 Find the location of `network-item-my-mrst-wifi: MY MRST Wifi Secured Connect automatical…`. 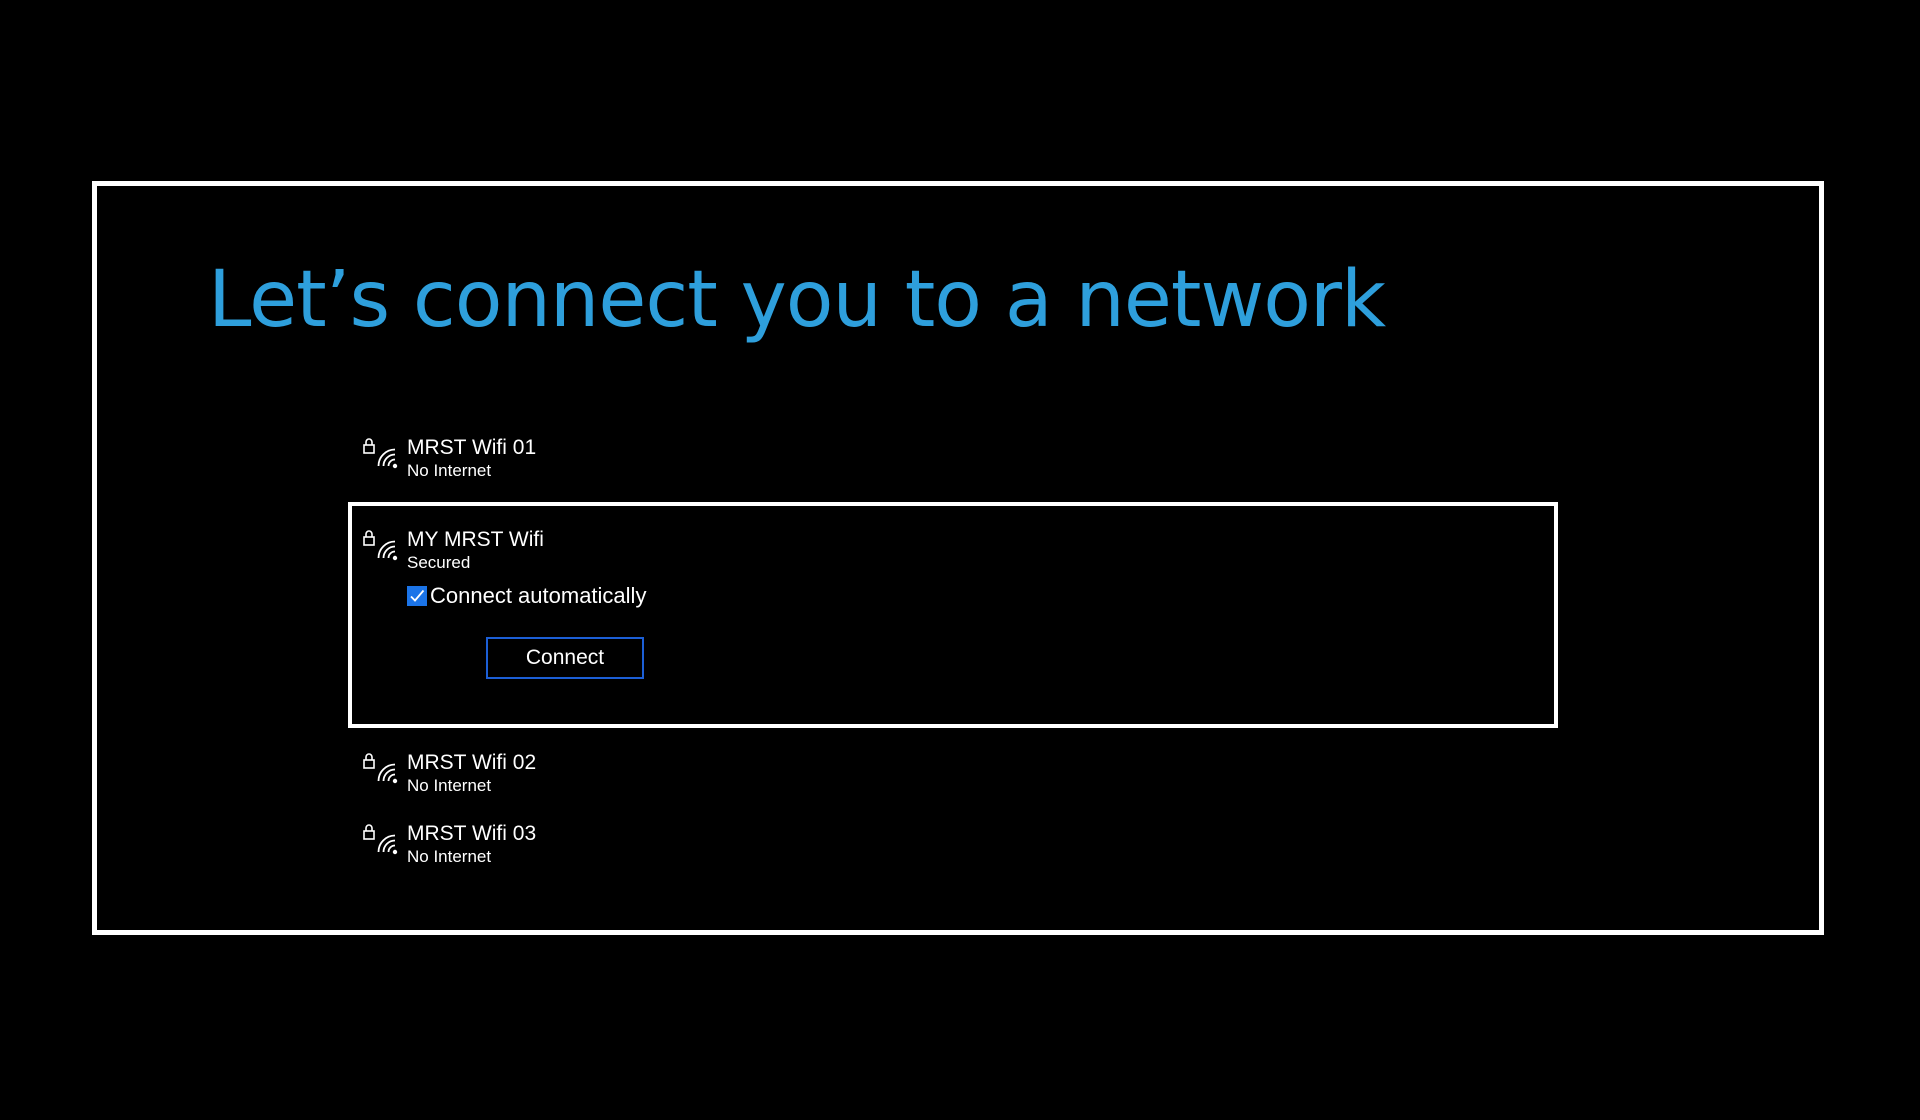

network-item-my-mrst-wifi: MY MRST Wifi Secured Connect automatical… is located at coordinates (953, 615).